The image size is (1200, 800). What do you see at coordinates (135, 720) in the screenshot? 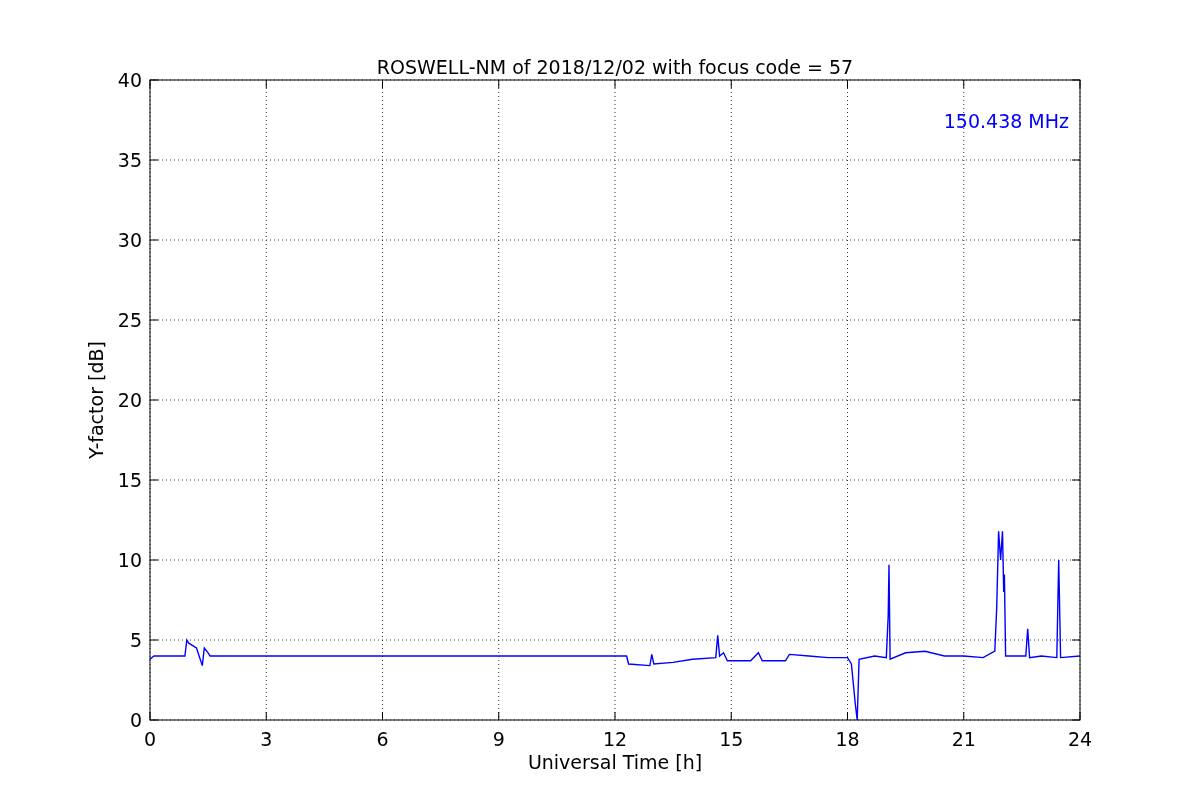
I see `y-tick-label: 0` at bounding box center [135, 720].